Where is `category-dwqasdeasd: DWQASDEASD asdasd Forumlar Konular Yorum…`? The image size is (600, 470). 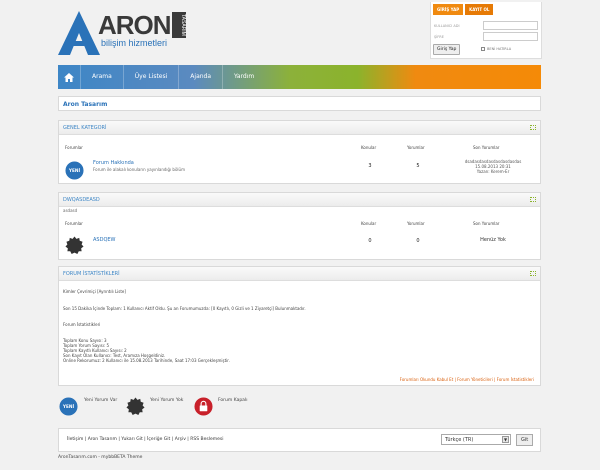 category-dwqasdeasd: DWQASDEASD asdasd Forumlar Konular Yorum… is located at coordinates (299, 226).